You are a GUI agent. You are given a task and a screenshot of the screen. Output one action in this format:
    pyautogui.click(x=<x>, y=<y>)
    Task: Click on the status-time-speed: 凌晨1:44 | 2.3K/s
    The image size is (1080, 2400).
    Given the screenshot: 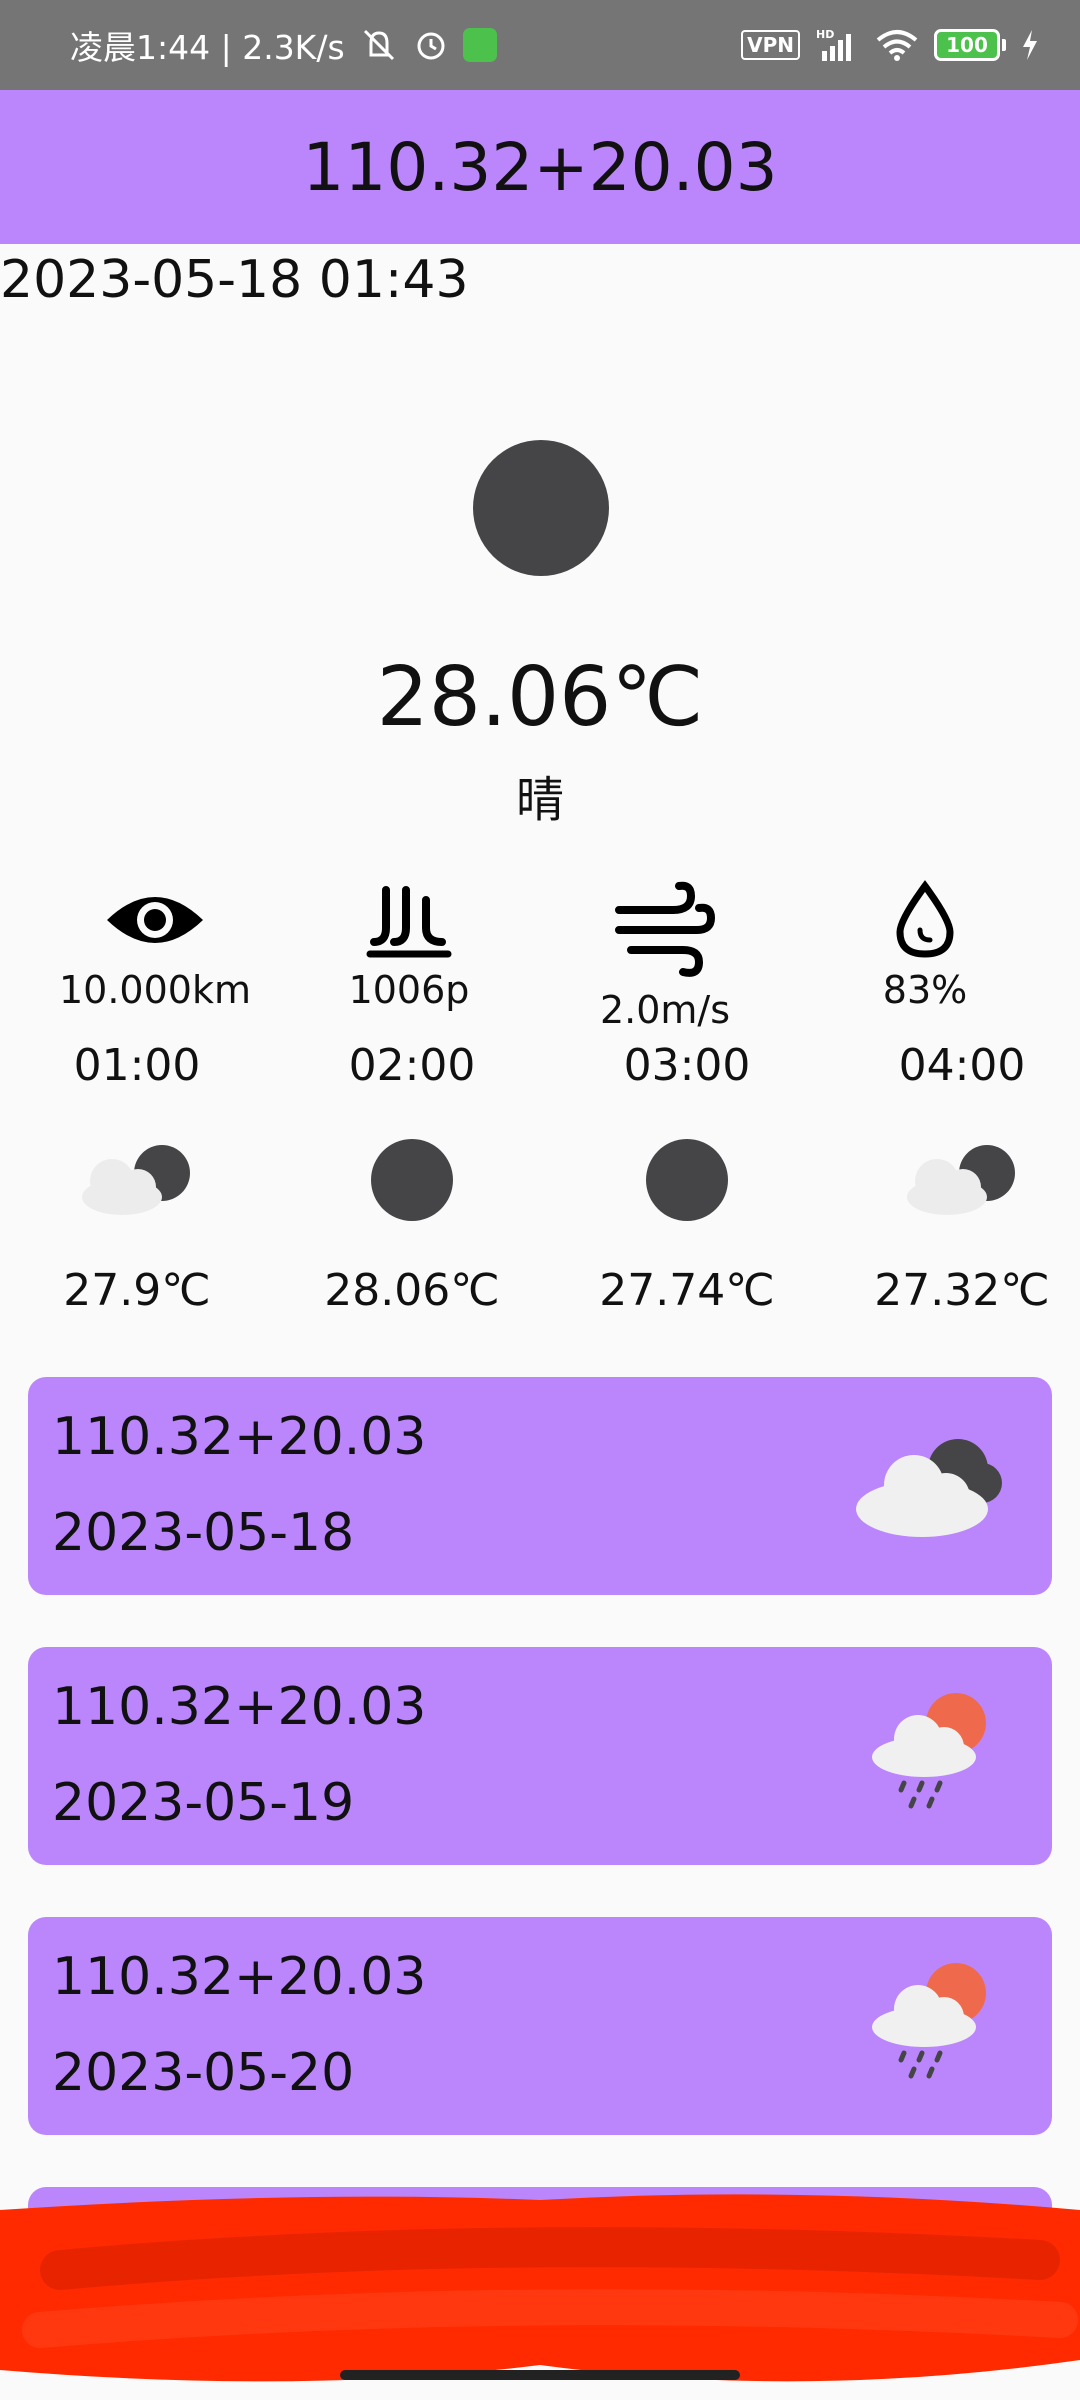 What is the action you would take?
    pyautogui.click(x=207, y=47)
    